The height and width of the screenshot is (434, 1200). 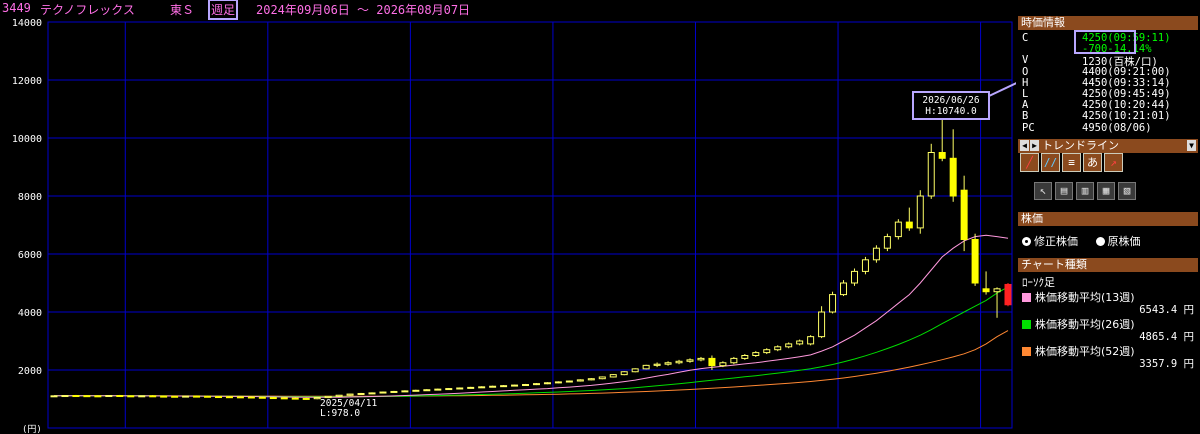 I want to click on legend-item: 株価移動平均(52週), so click(x=1078, y=351).